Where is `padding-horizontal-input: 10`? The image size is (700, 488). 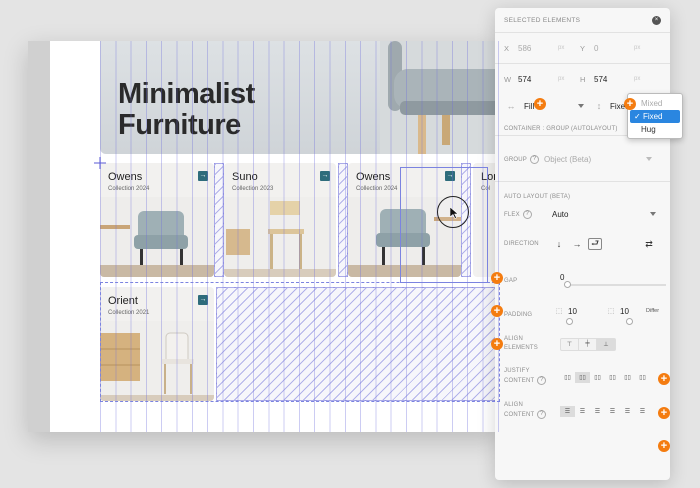
padding-horizontal-input: 10 is located at coordinates (586, 311).